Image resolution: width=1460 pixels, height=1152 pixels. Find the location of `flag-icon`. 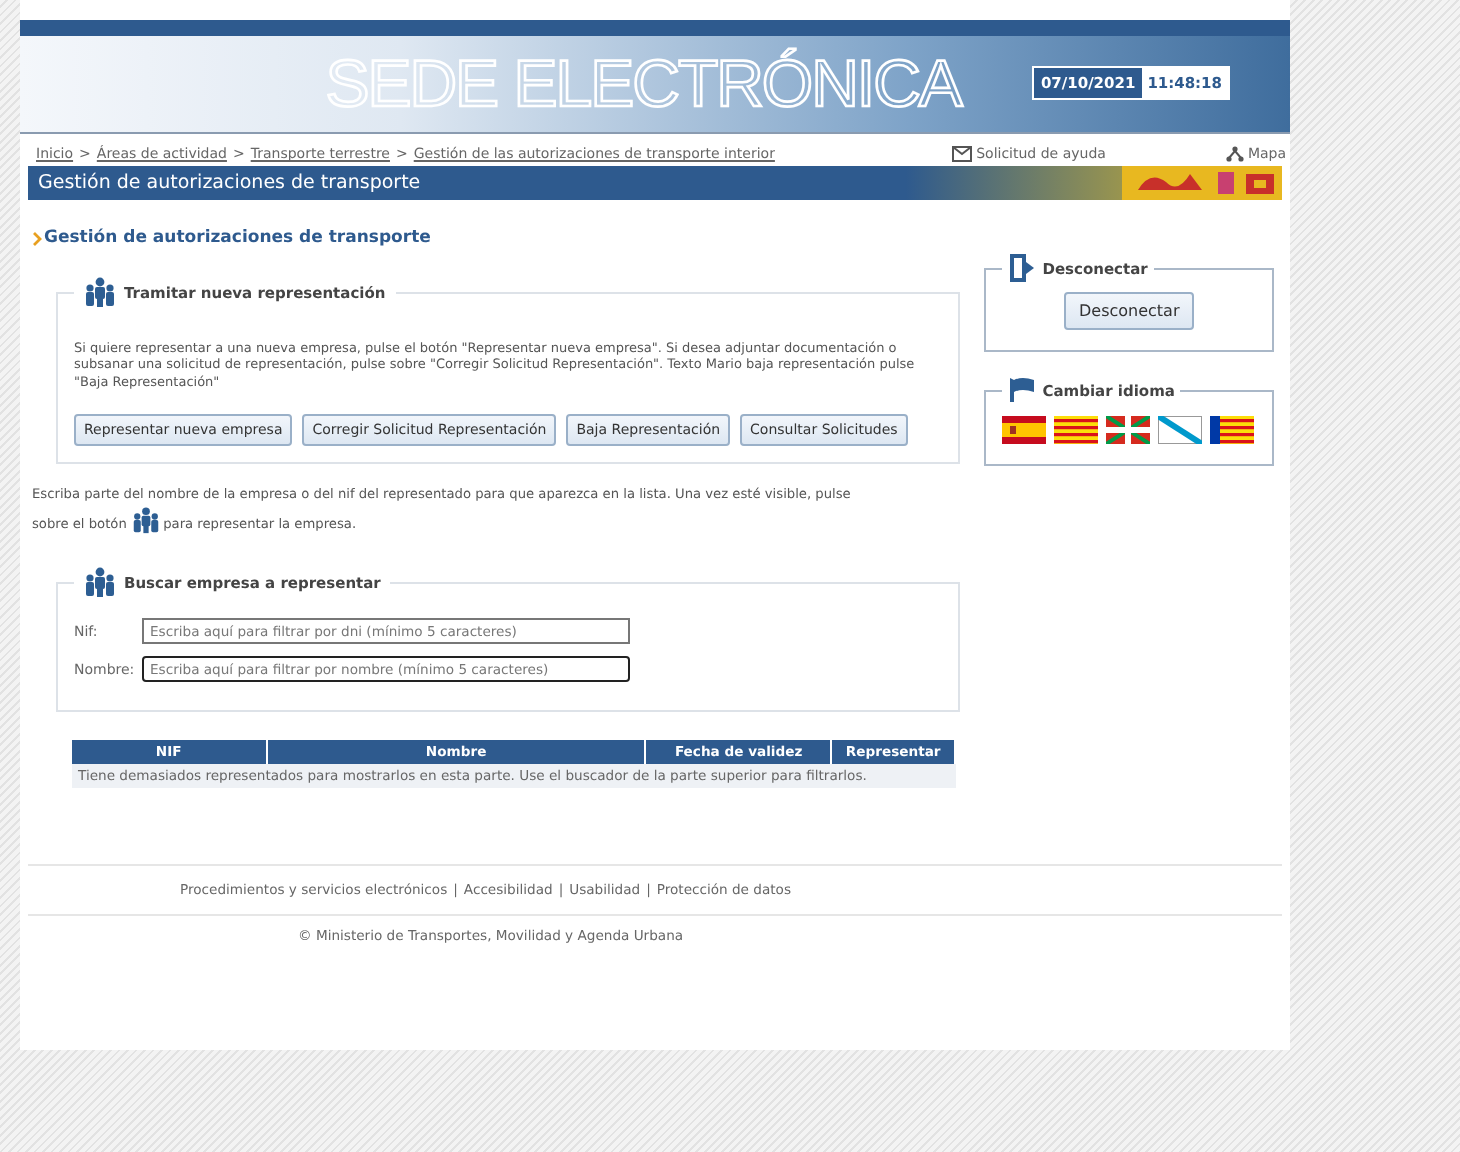

flag-icon is located at coordinates (1022, 390).